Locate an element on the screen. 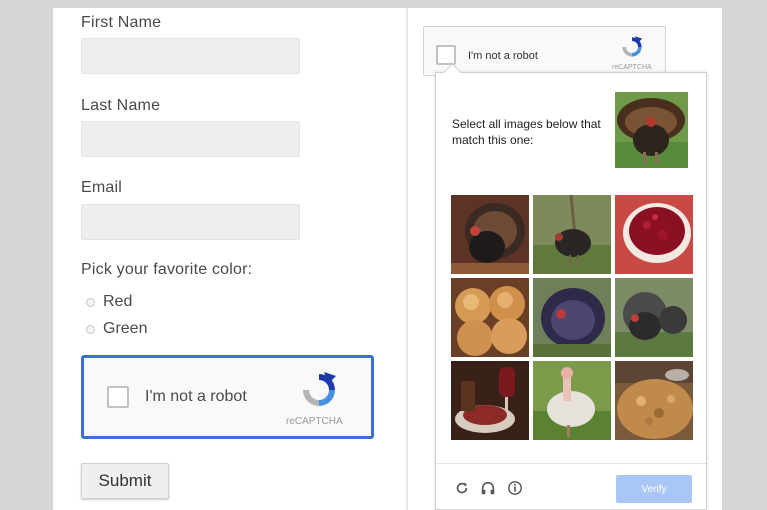 Image resolution: width=767 pixels, height=510 pixels. challenge-footer-divider is located at coordinates (571, 463).